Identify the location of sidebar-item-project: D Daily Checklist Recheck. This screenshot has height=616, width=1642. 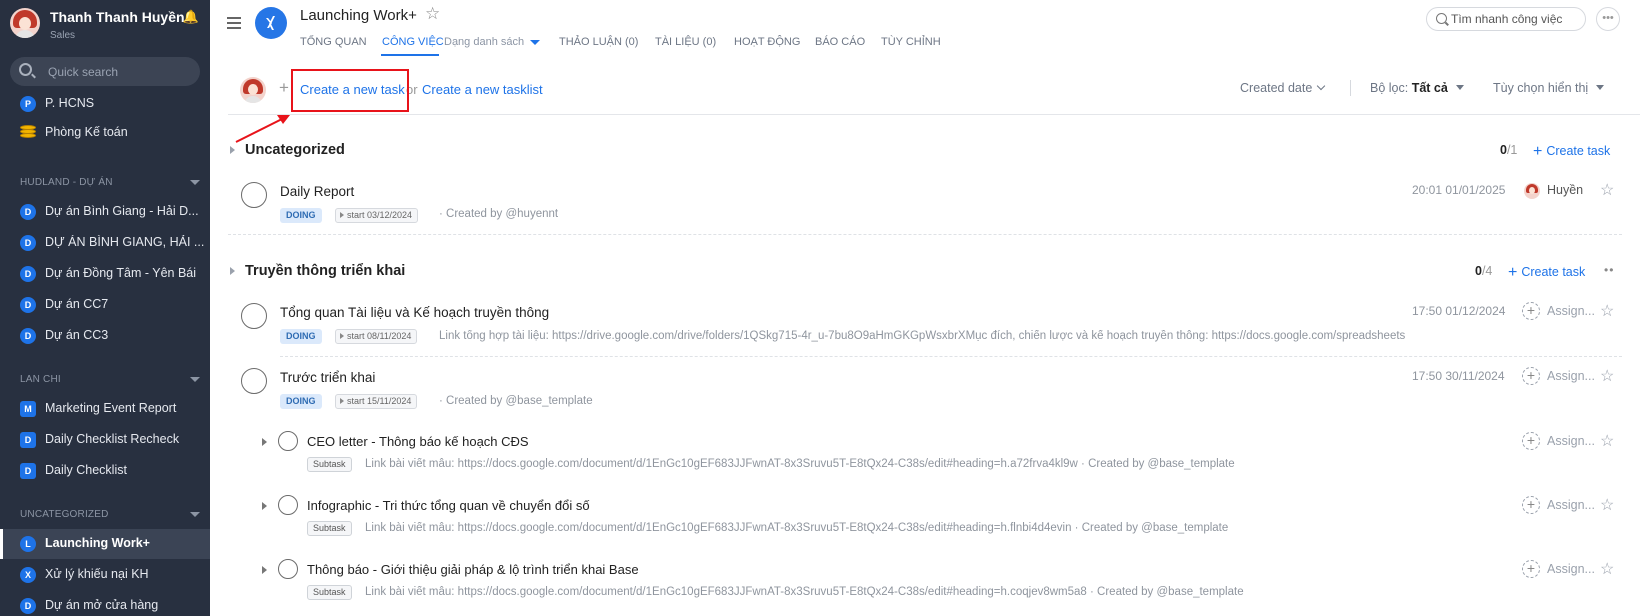
(105, 440).